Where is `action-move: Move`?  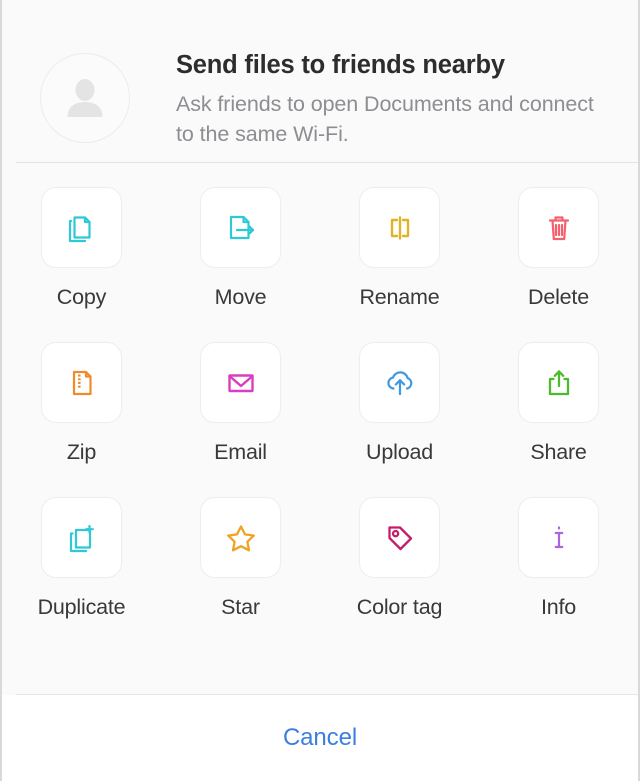 action-move: Move is located at coordinates (240, 264).